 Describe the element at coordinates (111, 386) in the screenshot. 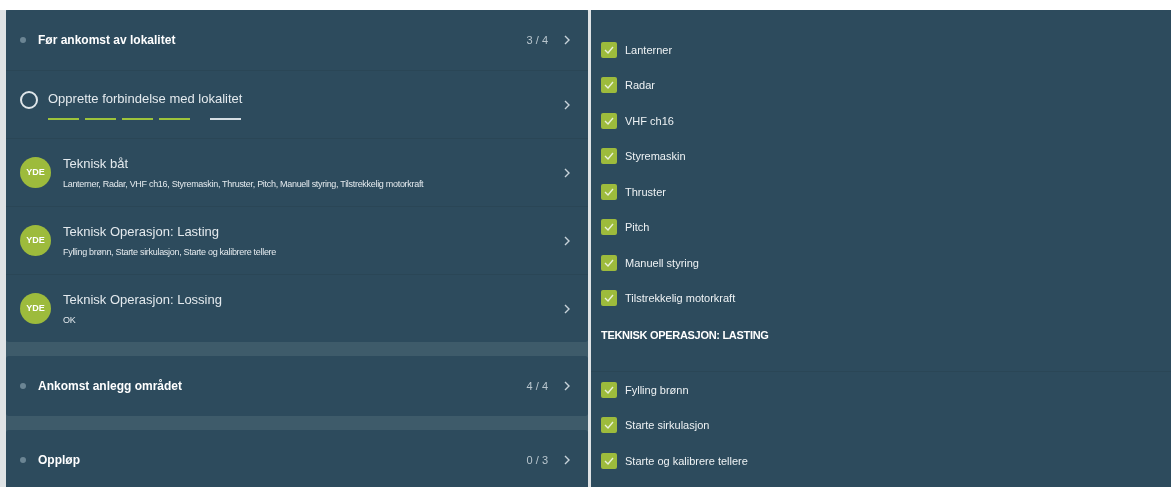

I see `group-title: Ankomst anlegg området` at that location.